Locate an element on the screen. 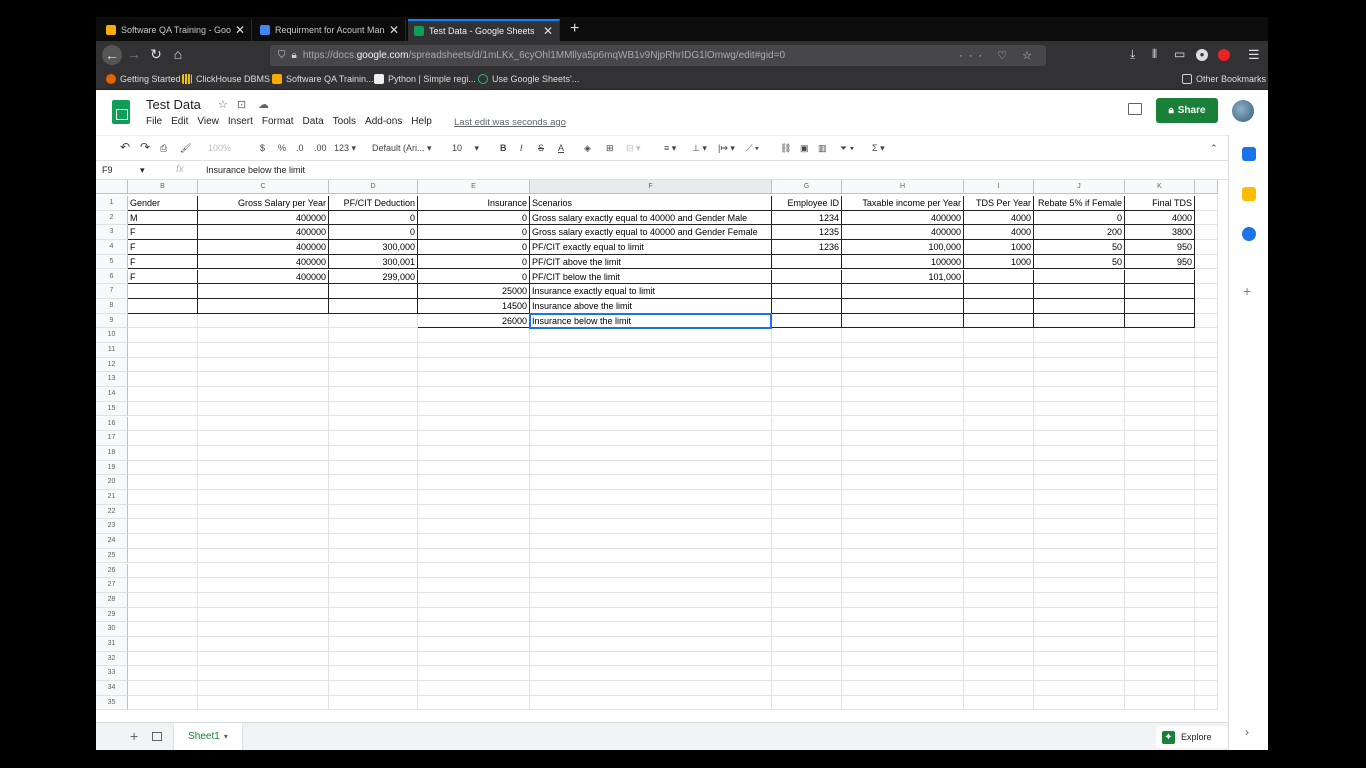  table-cell: 4000 is located at coordinates (1160, 218).